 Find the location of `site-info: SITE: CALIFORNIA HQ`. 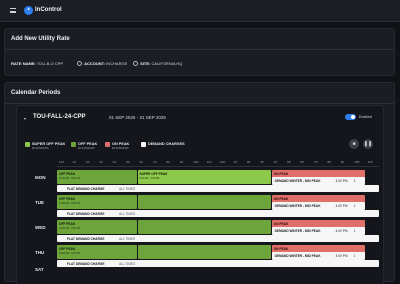

site-info: SITE: CALIFORNIA HQ is located at coordinates (158, 64).